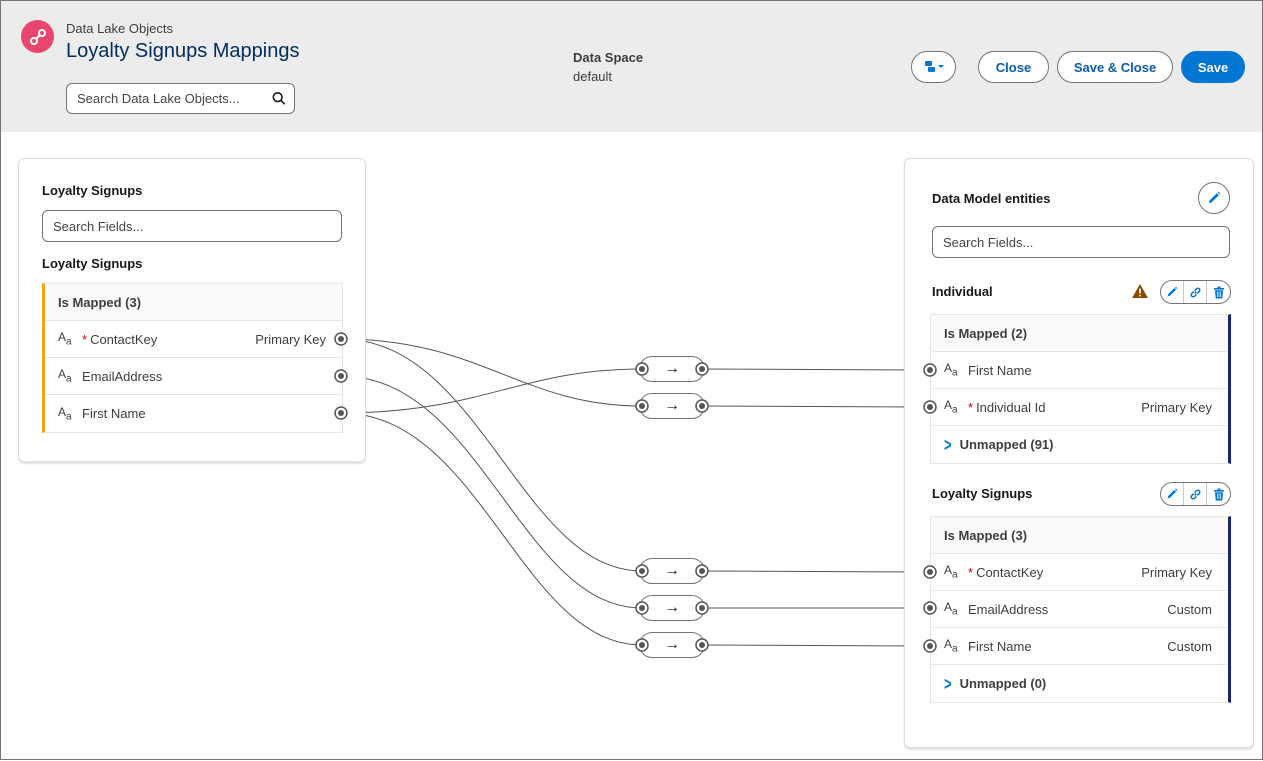 Image resolution: width=1263 pixels, height=761 pixels. Describe the element at coordinates (1079, 407) in the screenshot. I see `target-field-row: Aa * Individual Id Primary Key` at that location.